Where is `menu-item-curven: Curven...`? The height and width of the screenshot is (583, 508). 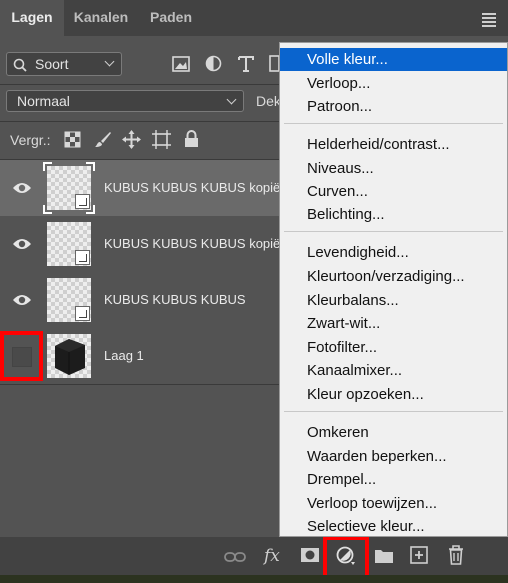
menu-item-curven: Curven... is located at coordinates (393, 191).